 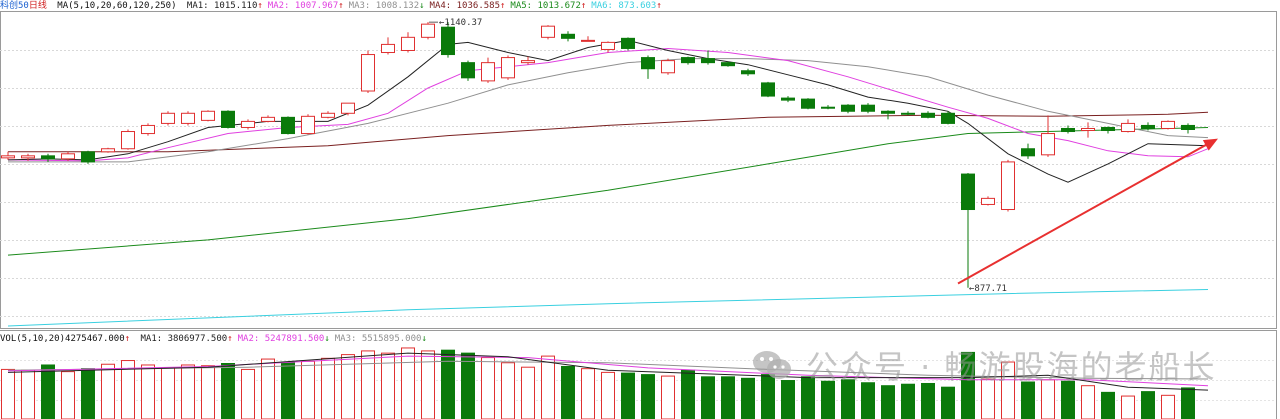 What do you see at coordinates (460, 23) in the screenshot?
I see `high-label: ←1140.37` at bounding box center [460, 23].